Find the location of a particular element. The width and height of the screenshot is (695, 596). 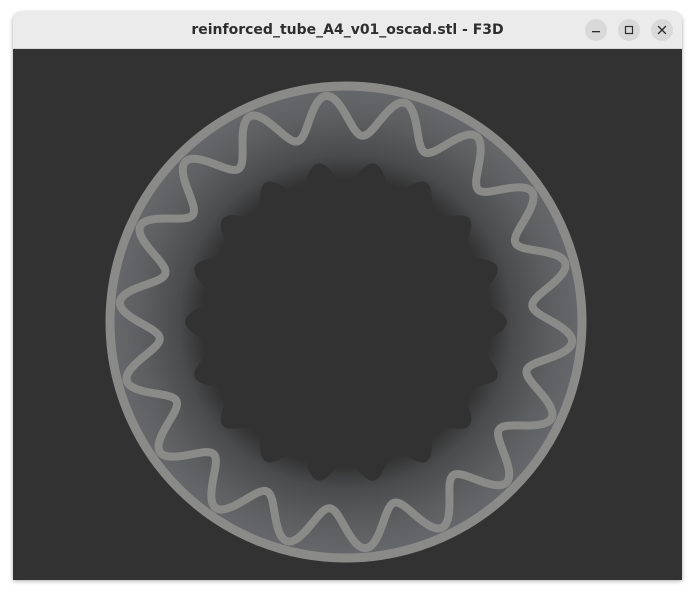

minimize-button is located at coordinates (596, 30).